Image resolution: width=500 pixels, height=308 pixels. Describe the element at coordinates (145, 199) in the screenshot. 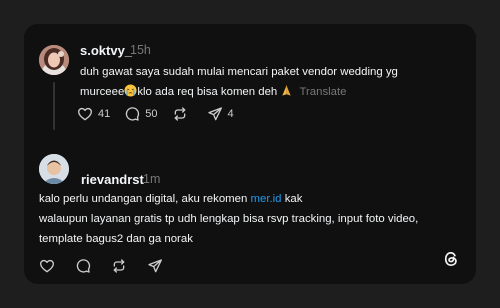

I see `post-text-segment: kalo perlu undangan digital, aku rekomen` at that location.